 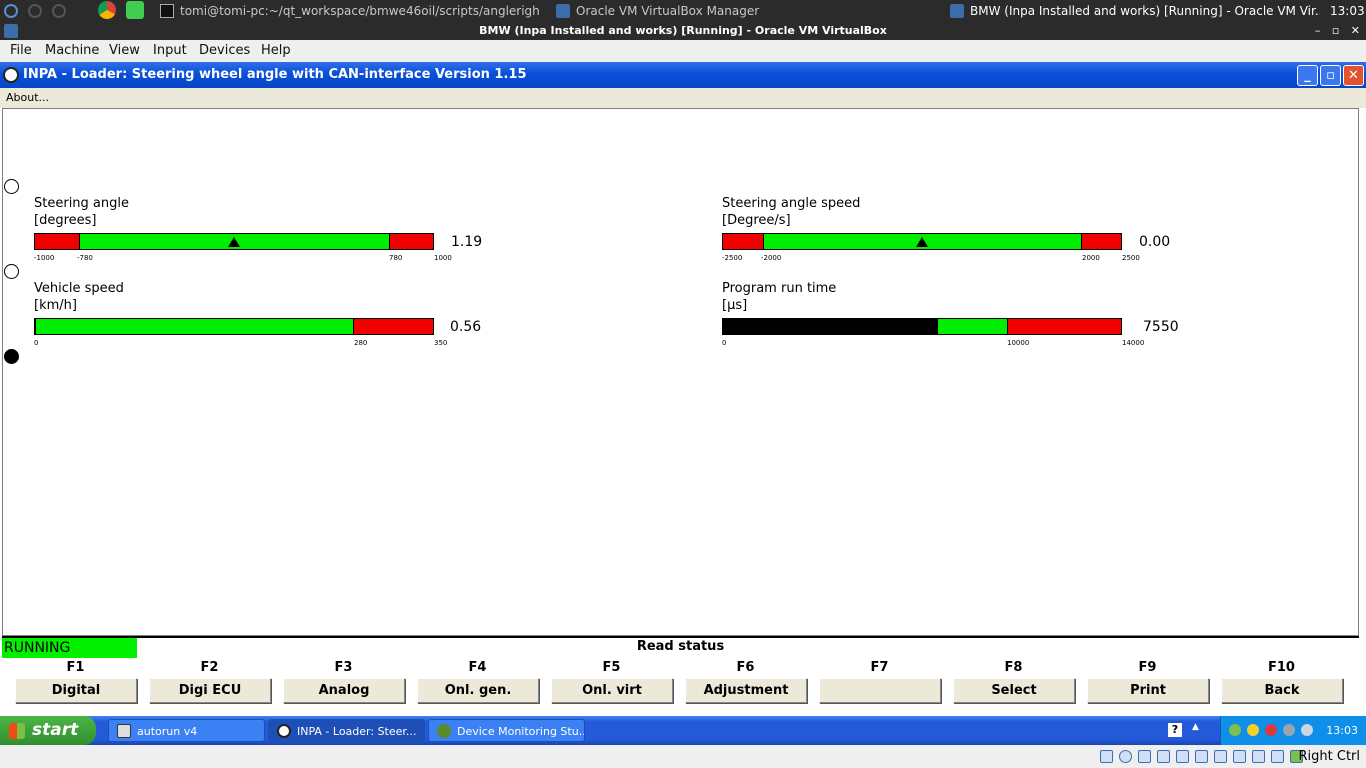 I want to click on read-status-text: Read status, so click(x=680, y=646).